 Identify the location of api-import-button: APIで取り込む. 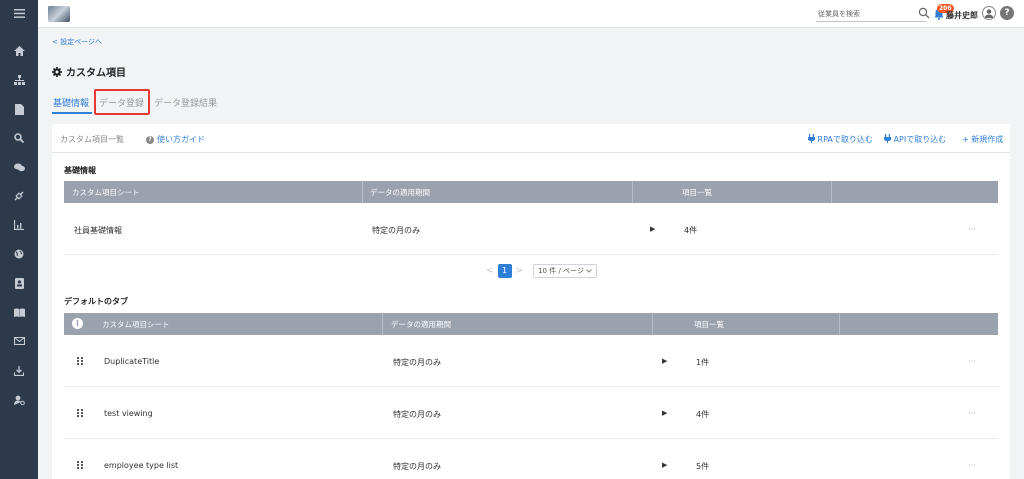
(915, 139).